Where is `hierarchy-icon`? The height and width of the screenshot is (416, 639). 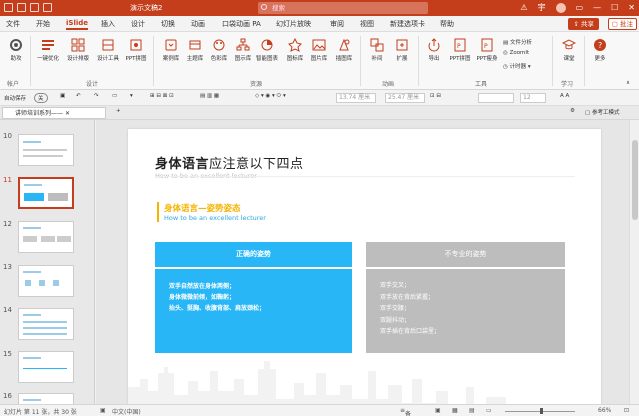
hierarchy-icon is located at coordinates (243, 44).